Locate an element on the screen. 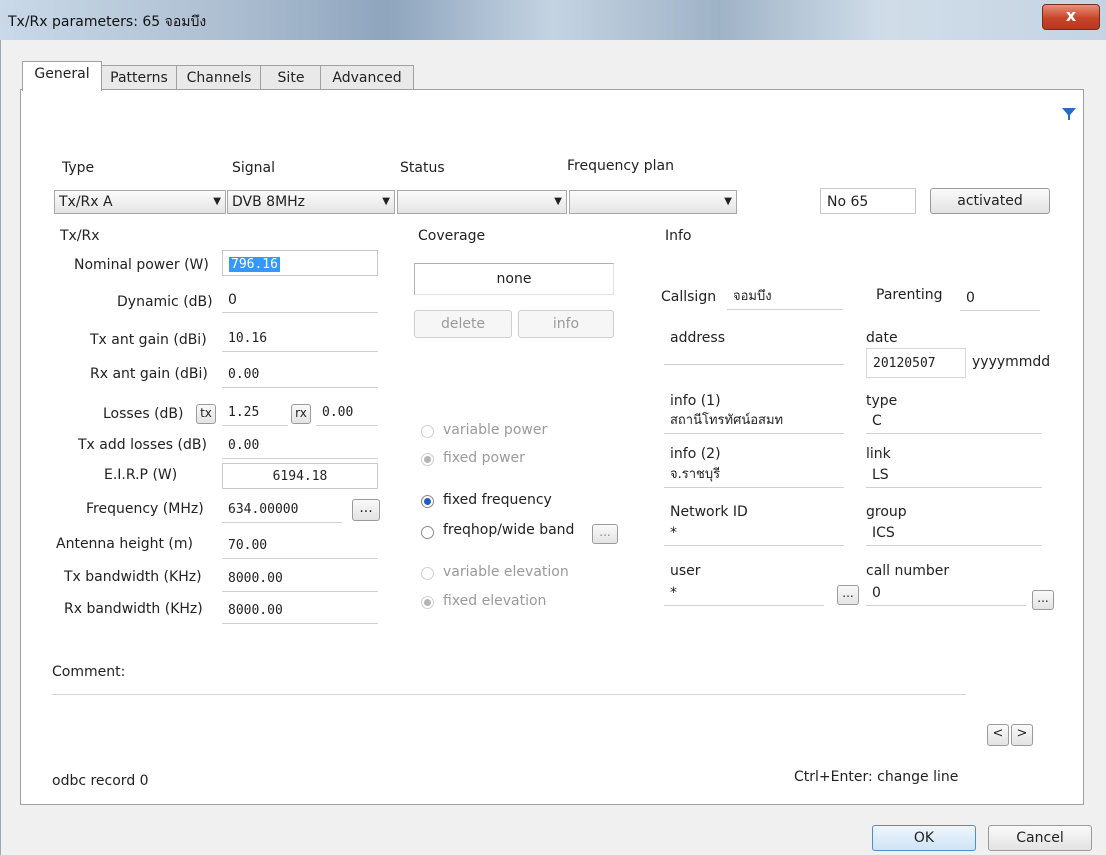 This screenshot has height=855, width=1106. nominal-power-label: Nominal power (W) is located at coordinates (141, 265).